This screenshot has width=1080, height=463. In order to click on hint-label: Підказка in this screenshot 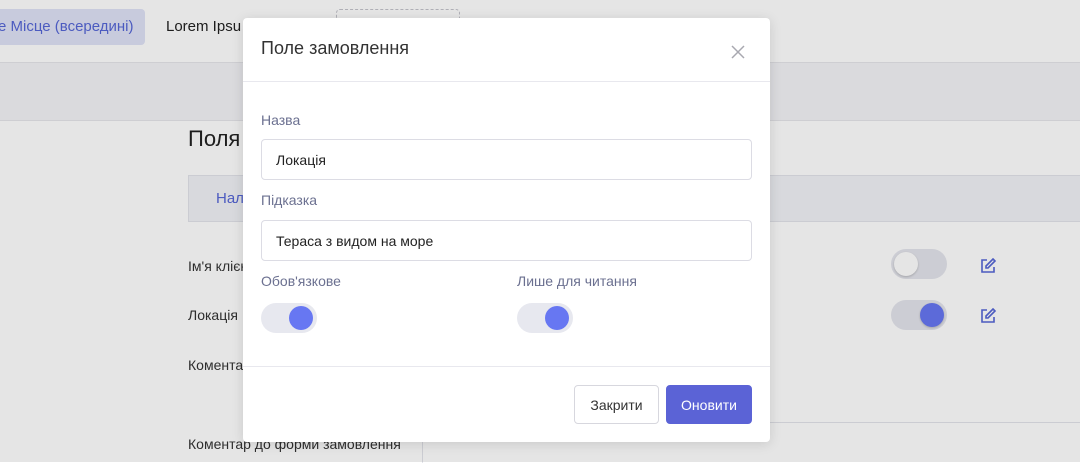, I will do `click(289, 200)`.